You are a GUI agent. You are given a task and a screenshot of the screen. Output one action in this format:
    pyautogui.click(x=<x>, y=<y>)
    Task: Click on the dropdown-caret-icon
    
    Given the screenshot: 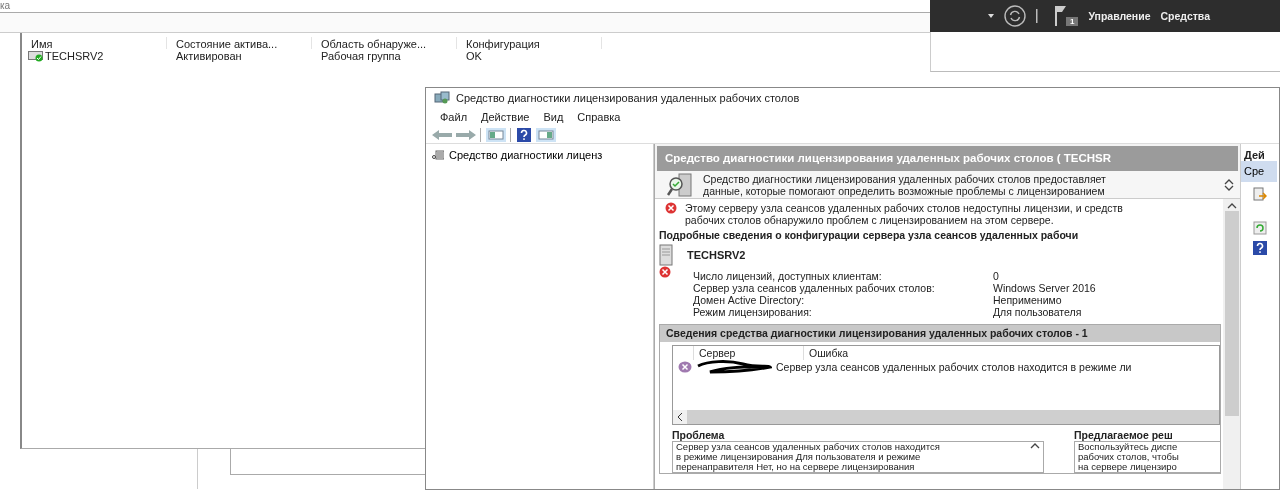 What is the action you would take?
    pyautogui.click(x=991, y=16)
    